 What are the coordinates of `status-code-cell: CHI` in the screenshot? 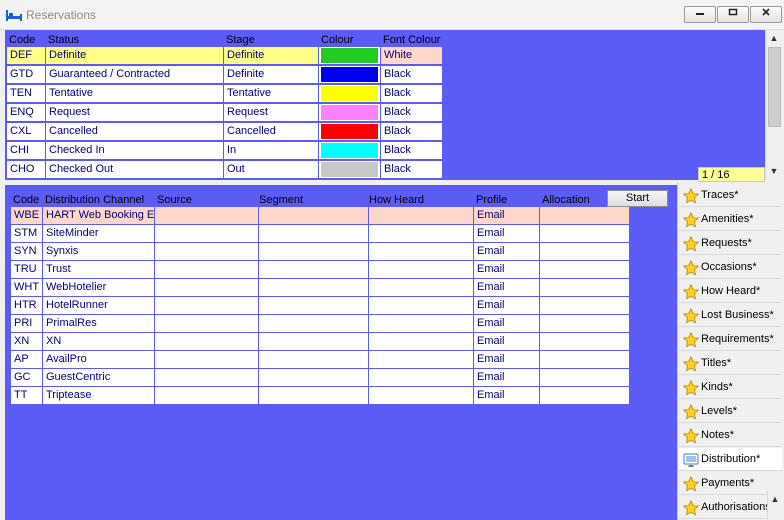 It's located at (26, 150).